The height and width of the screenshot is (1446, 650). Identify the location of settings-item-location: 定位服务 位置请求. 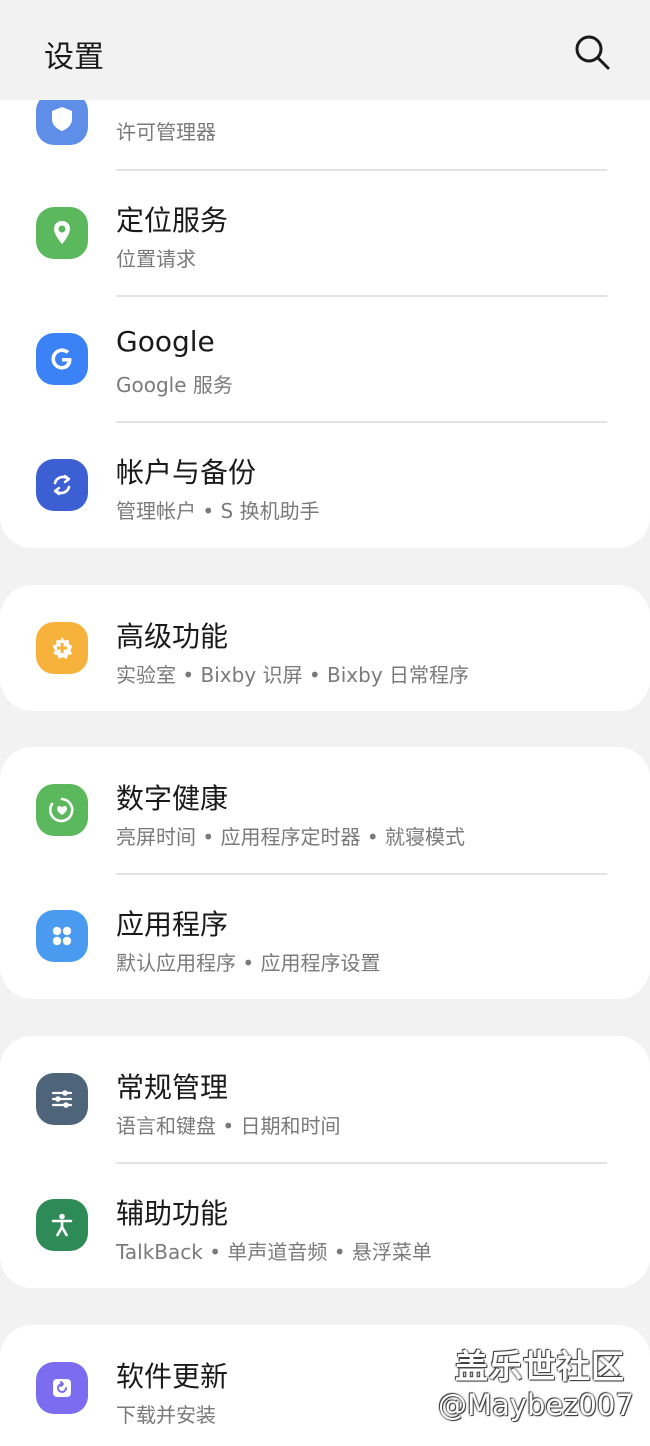
(325, 234).